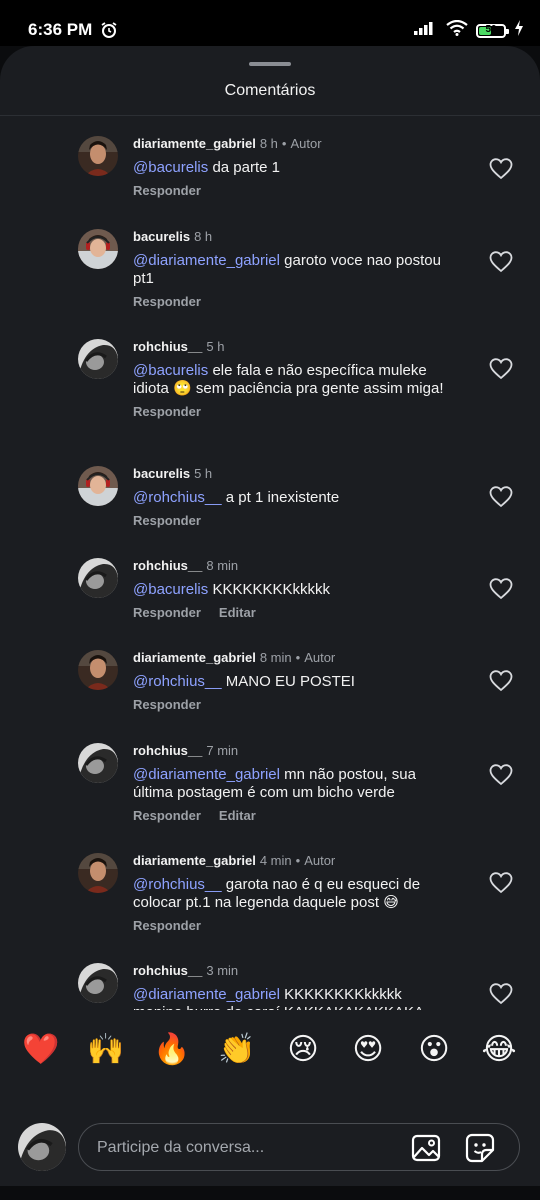  I want to click on emoji-heart-button: ❤️, so click(41, 1050).